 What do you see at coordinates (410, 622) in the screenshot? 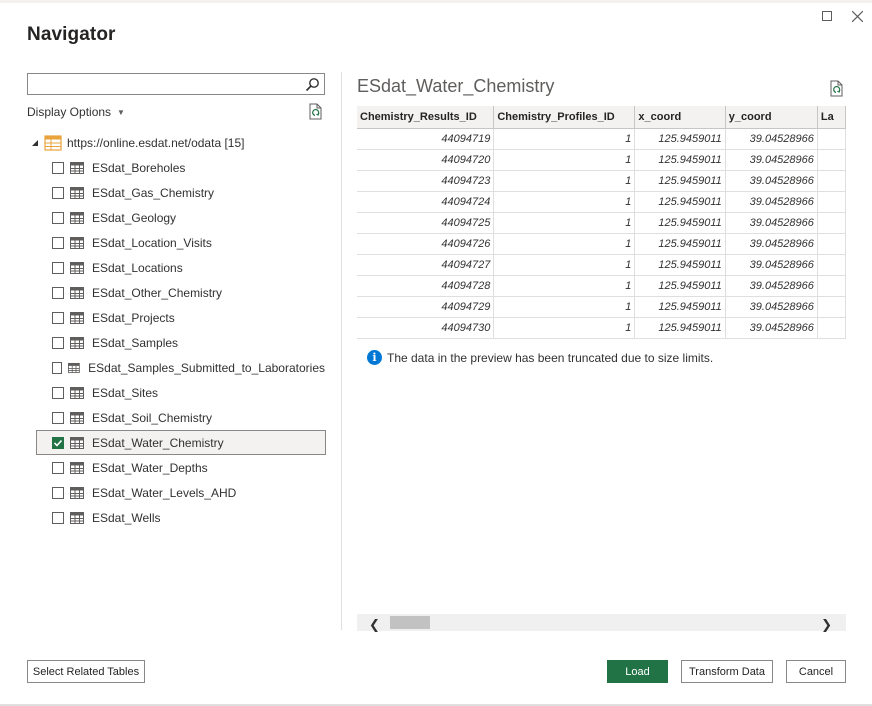
I see `scrollbar-thumb` at bounding box center [410, 622].